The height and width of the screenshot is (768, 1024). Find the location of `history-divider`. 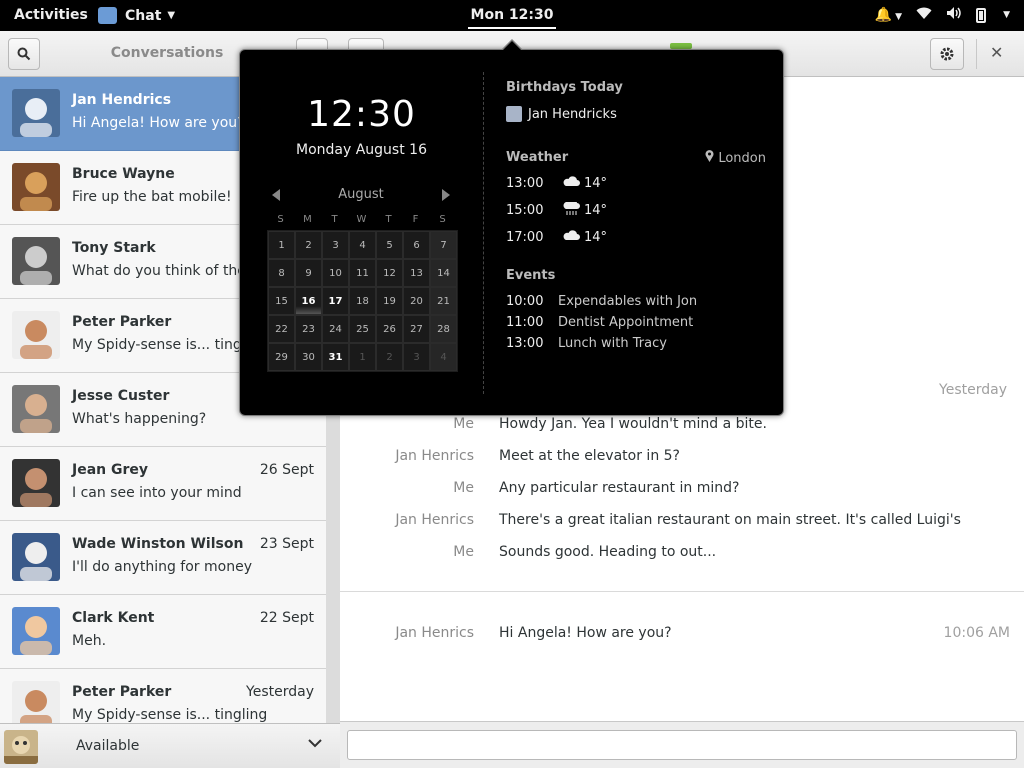

history-divider is located at coordinates (682, 591).